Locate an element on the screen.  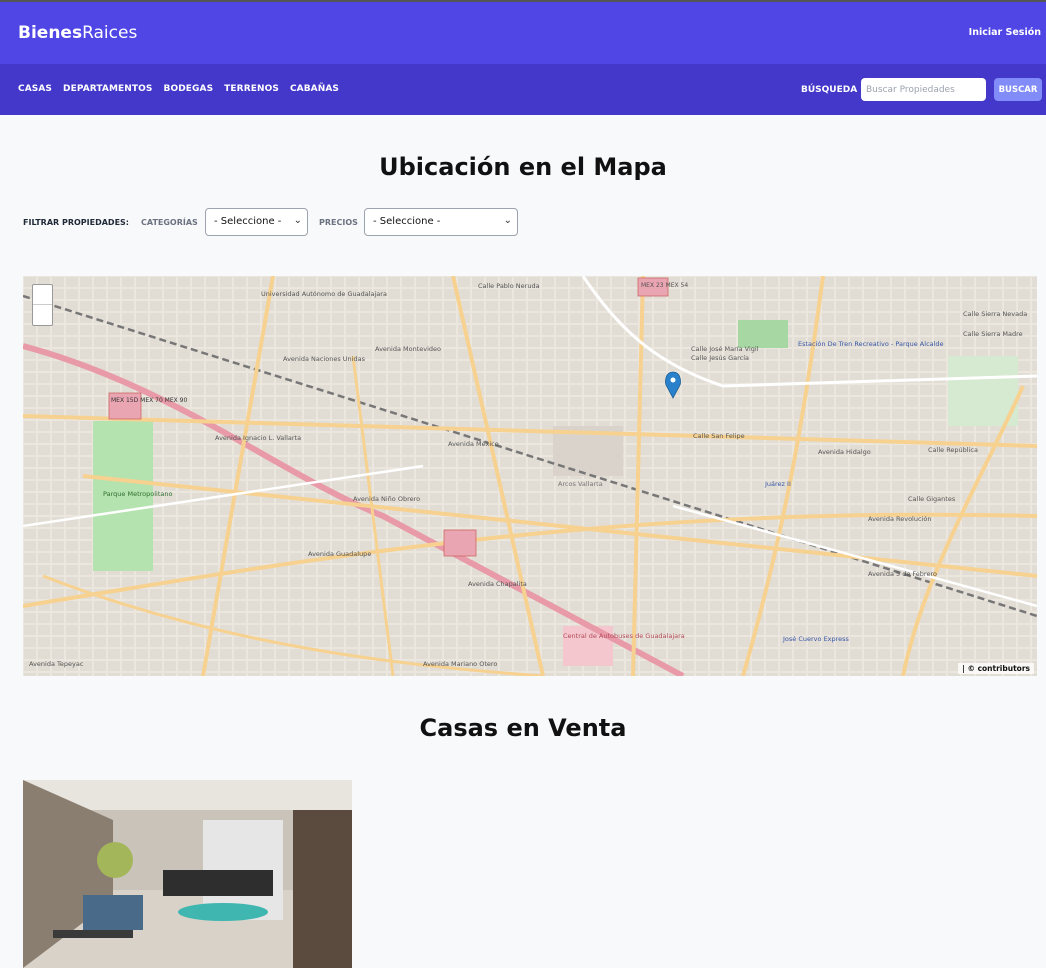
map-label: Avenida Montevideo is located at coordinates (408, 349).